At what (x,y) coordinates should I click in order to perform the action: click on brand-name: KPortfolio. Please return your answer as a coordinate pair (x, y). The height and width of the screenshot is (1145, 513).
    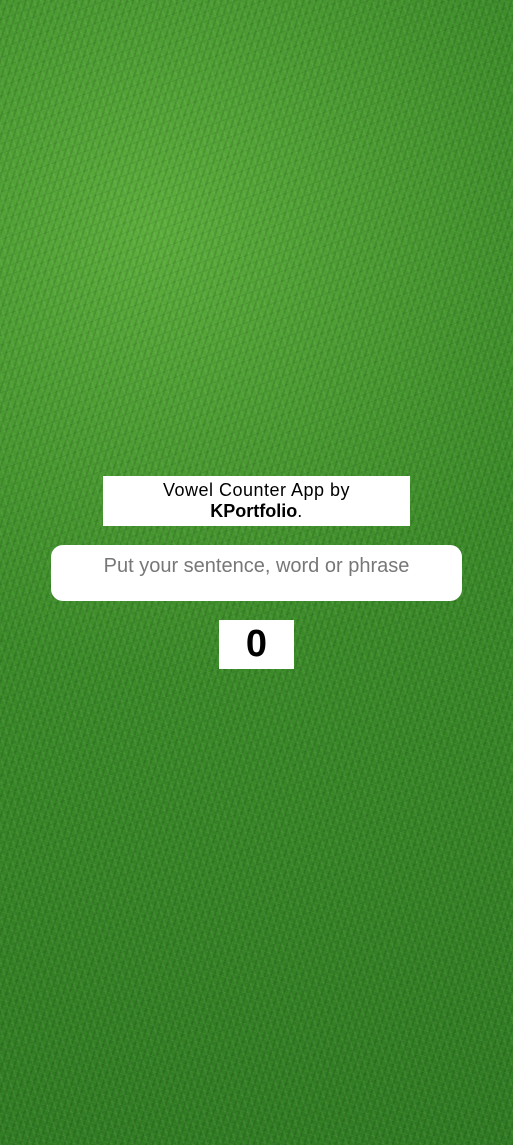
    Looking at the image, I should click on (254, 511).